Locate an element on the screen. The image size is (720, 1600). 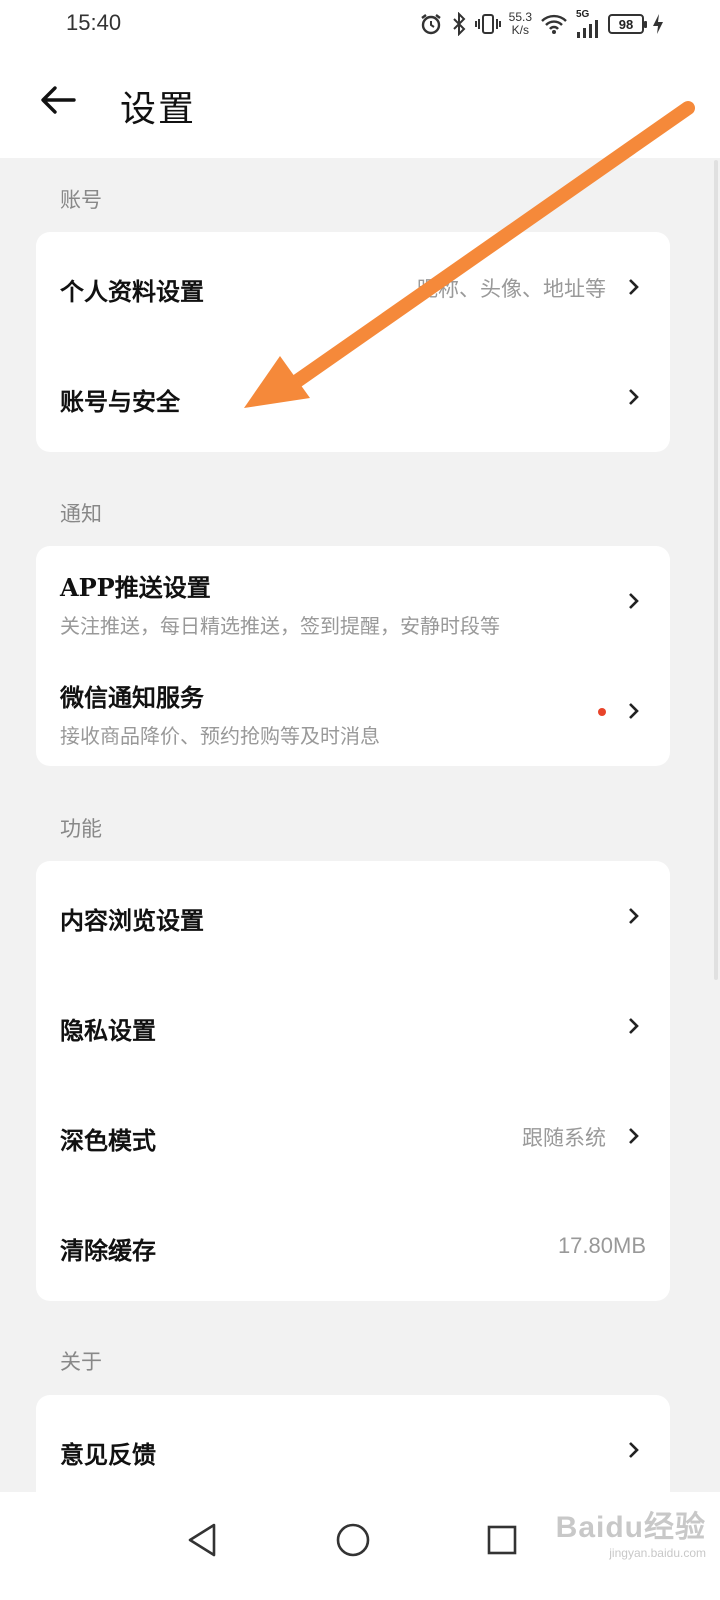
row-wechat-notify-service: 微信通知服务 接收商品降价、预约抢购等及时消息 is located at coordinates (353, 711).